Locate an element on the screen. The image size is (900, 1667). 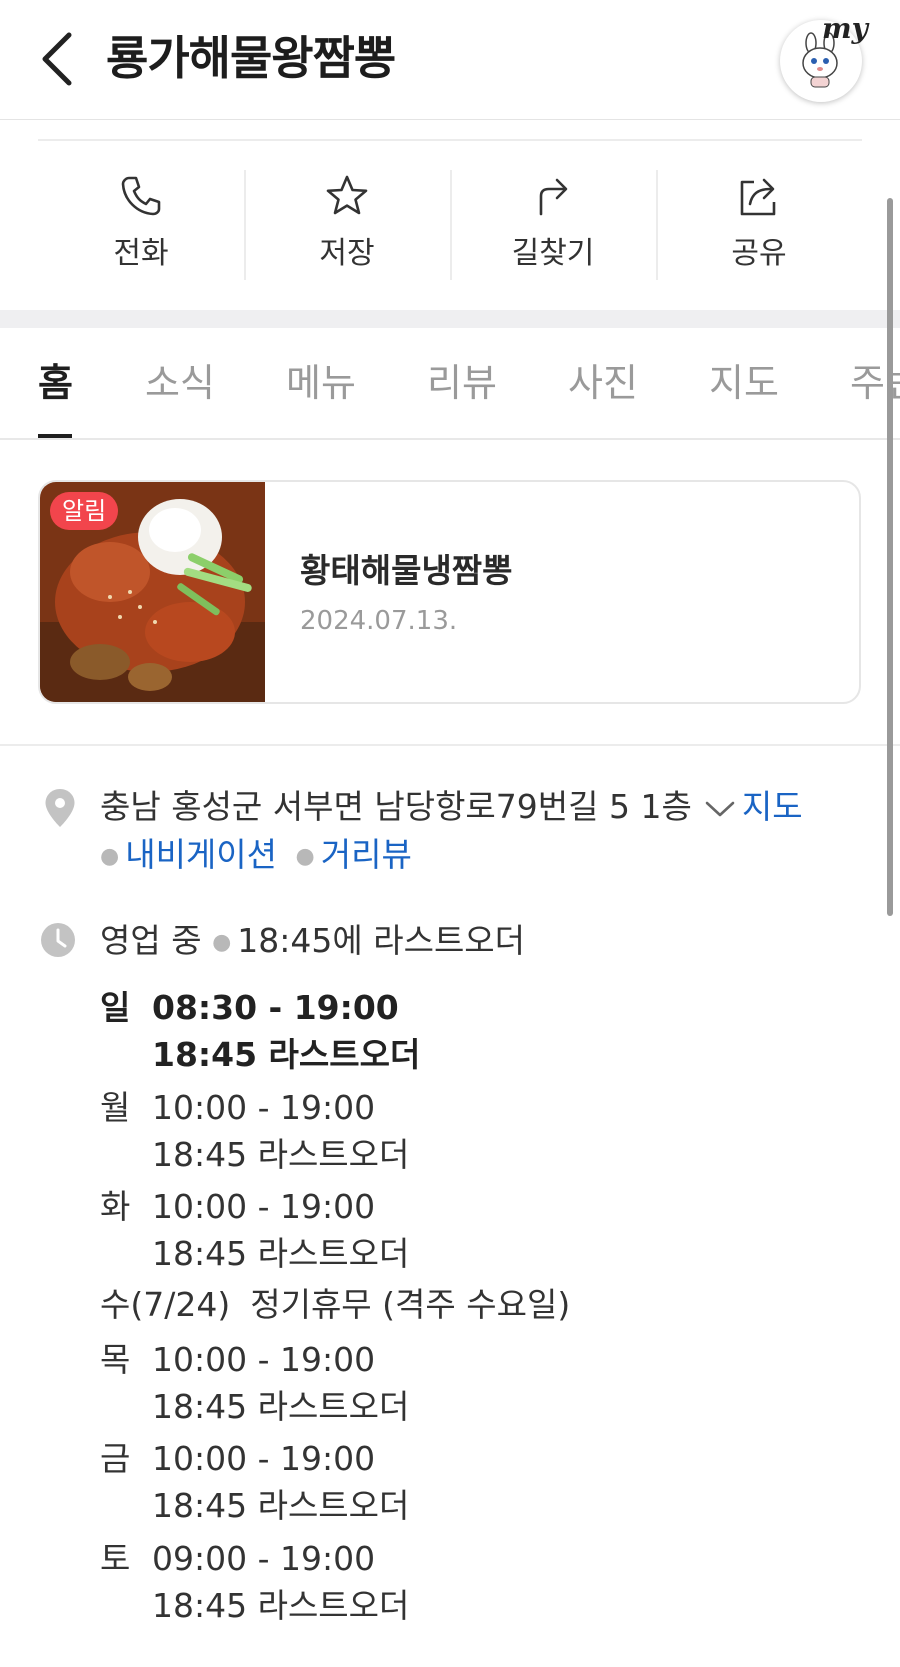
directions-button: 길찾기 is located at coordinates (553, 225).